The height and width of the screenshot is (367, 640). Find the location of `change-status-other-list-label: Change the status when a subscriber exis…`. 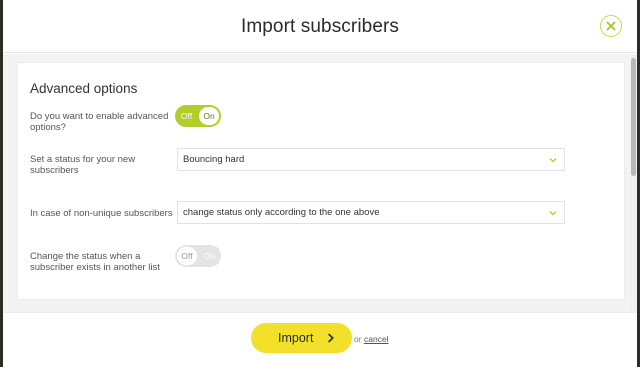

change-status-other-list-label: Change the status when a subscriber exis… is located at coordinates (95, 262).